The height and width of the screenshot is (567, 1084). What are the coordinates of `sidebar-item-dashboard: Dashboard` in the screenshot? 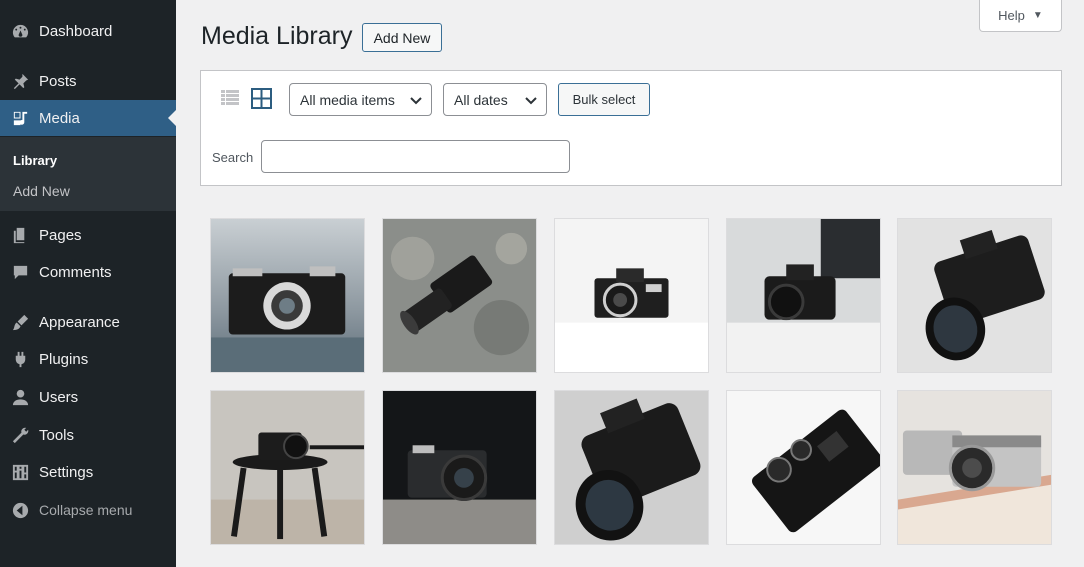 It's located at (88, 31).